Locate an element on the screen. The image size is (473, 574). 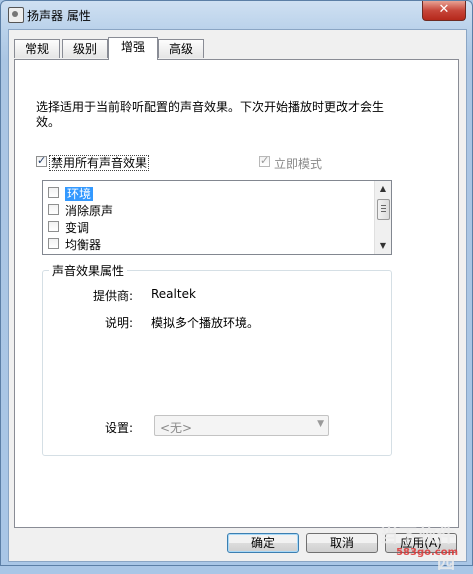
effect-label-text: 环境 is located at coordinates (79, 194).